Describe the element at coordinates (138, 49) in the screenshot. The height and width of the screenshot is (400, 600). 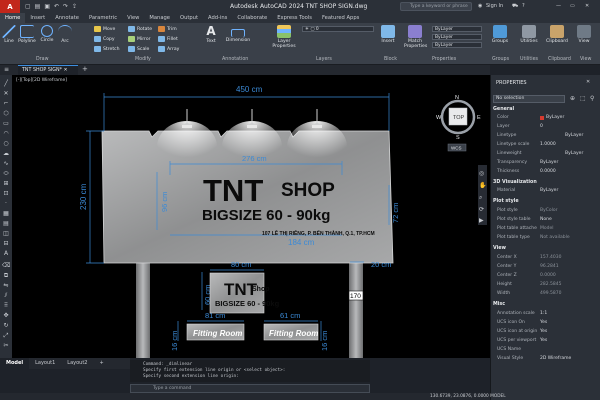
I see `scale-button: Scale` at that location.